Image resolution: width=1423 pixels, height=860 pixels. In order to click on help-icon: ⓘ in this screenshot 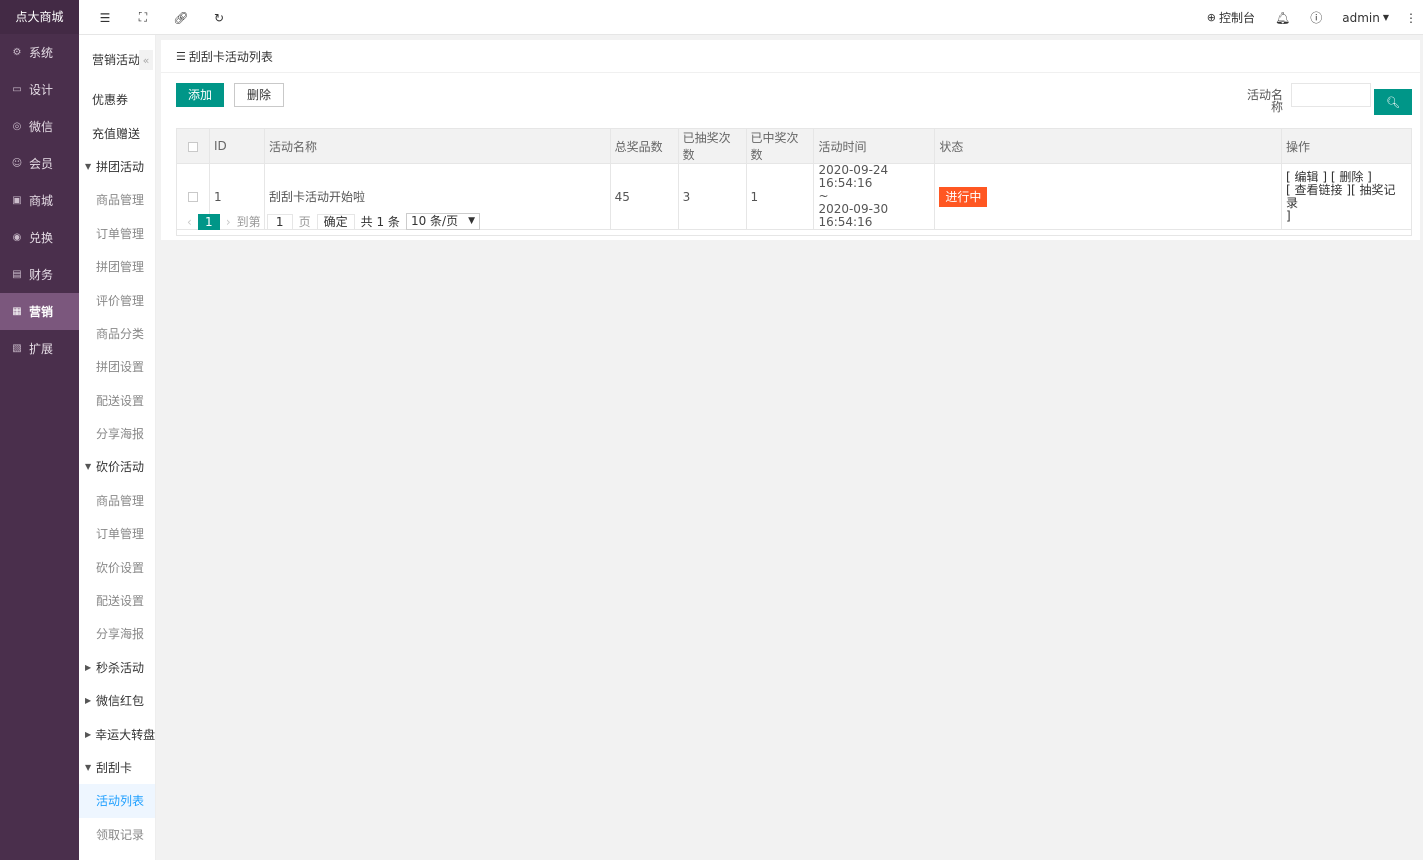, I will do `click(1316, 17)`.